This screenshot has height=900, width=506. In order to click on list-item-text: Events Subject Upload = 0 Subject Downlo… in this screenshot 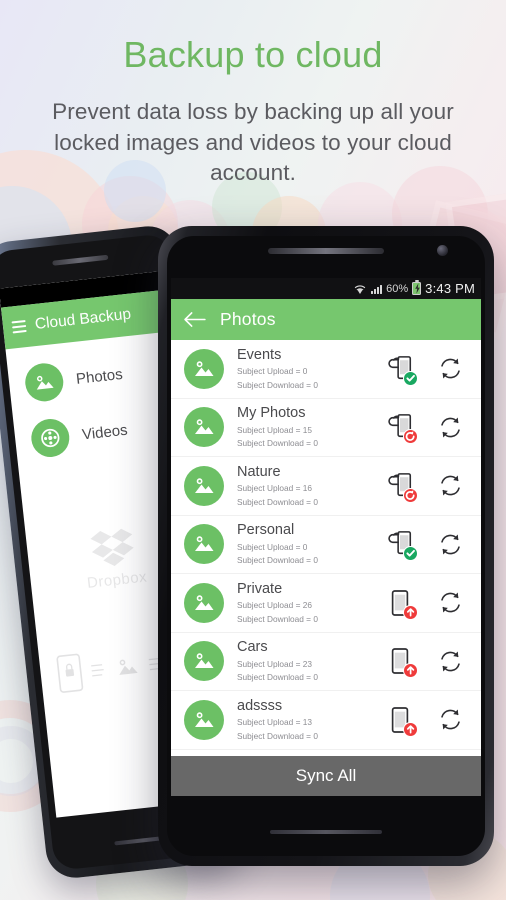, I will do `click(303, 369)`.